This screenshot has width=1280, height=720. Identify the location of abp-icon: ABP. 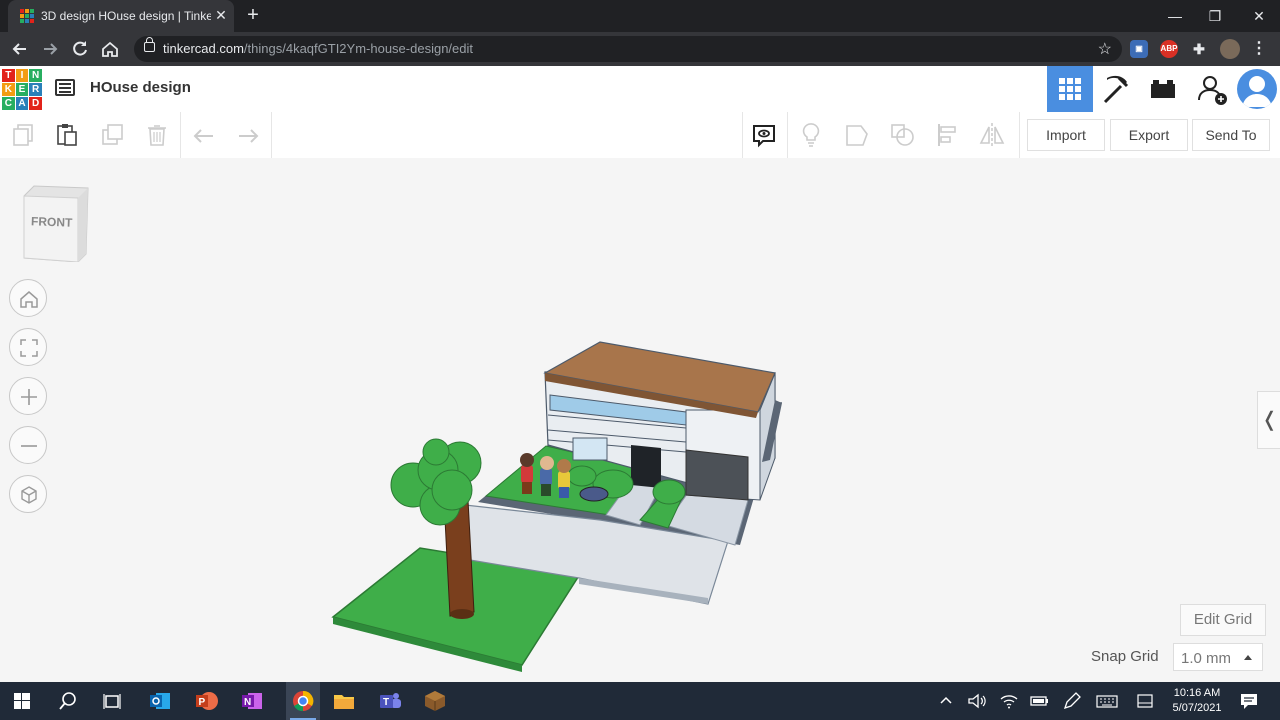
(1169, 49).